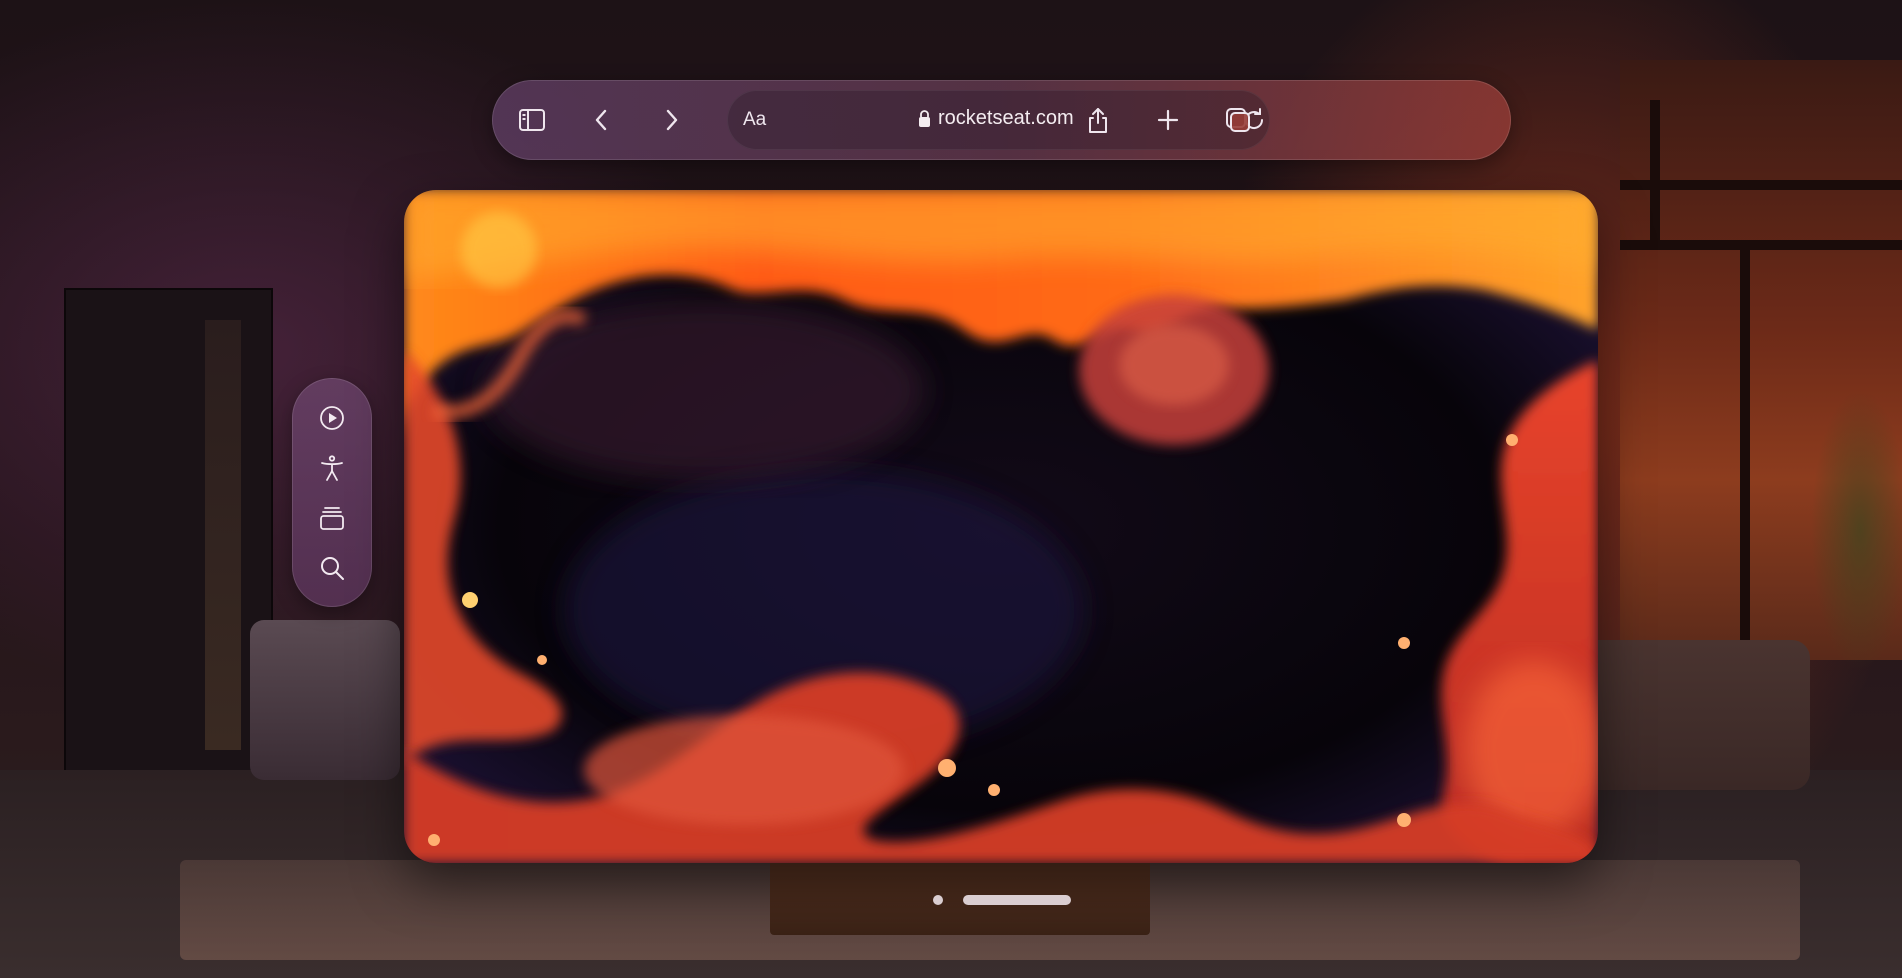 This screenshot has width=1902, height=978. What do you see at coordinates (754, 120) in the screenshot?
I see `reader-mode-button: Aa` at bounding box center [754, 120].